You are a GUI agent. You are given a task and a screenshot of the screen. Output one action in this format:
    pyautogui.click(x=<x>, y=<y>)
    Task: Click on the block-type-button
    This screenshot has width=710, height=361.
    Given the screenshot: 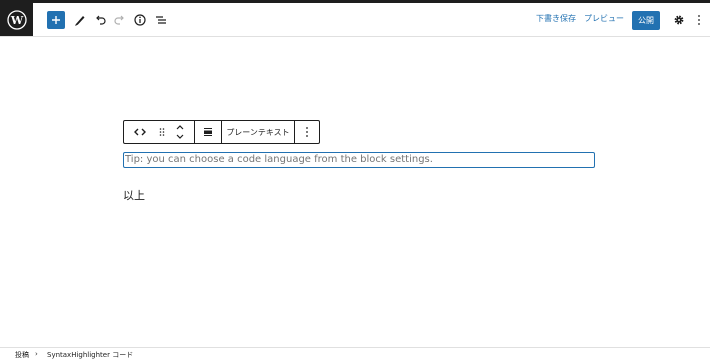 What is the action you would take?
    pyautogui.click(x=140, y=132)
    